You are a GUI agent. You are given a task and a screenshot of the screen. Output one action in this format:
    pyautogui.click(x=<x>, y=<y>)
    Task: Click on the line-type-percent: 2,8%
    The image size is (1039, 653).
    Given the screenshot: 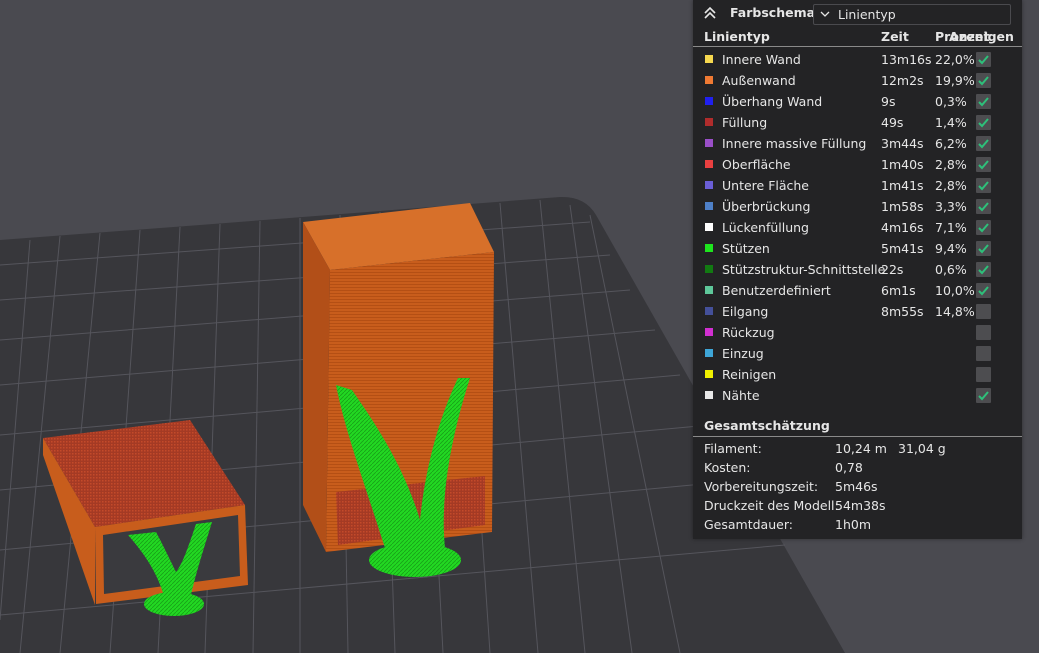 What is the action you would take?
    pyautogui.click(x=951, y=185)
    